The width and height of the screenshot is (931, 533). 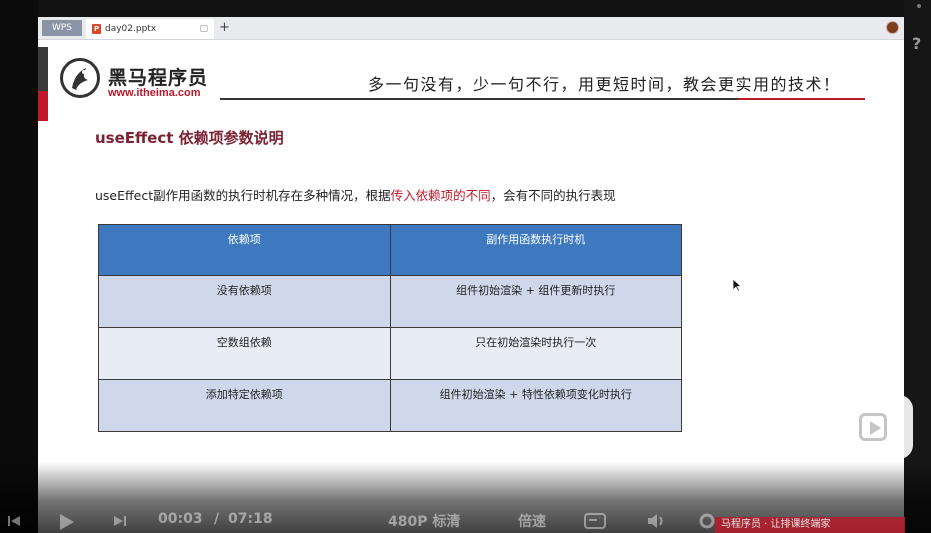 What do you see at coordinates (62, 28) in the screenshot?
I see `tab-wps: WPS` at bounding box center [62, 28].